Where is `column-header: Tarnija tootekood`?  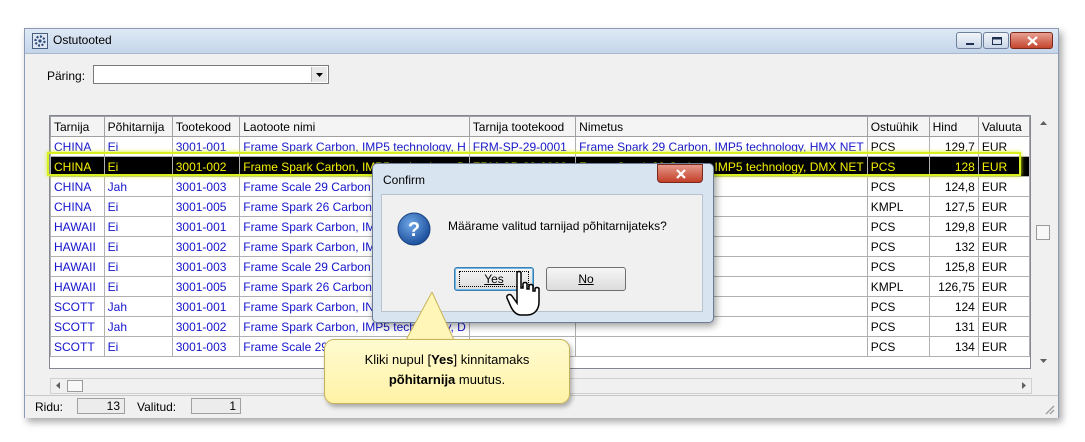 column-header: Tarnija tootekood is located at coordinates (522, 126).